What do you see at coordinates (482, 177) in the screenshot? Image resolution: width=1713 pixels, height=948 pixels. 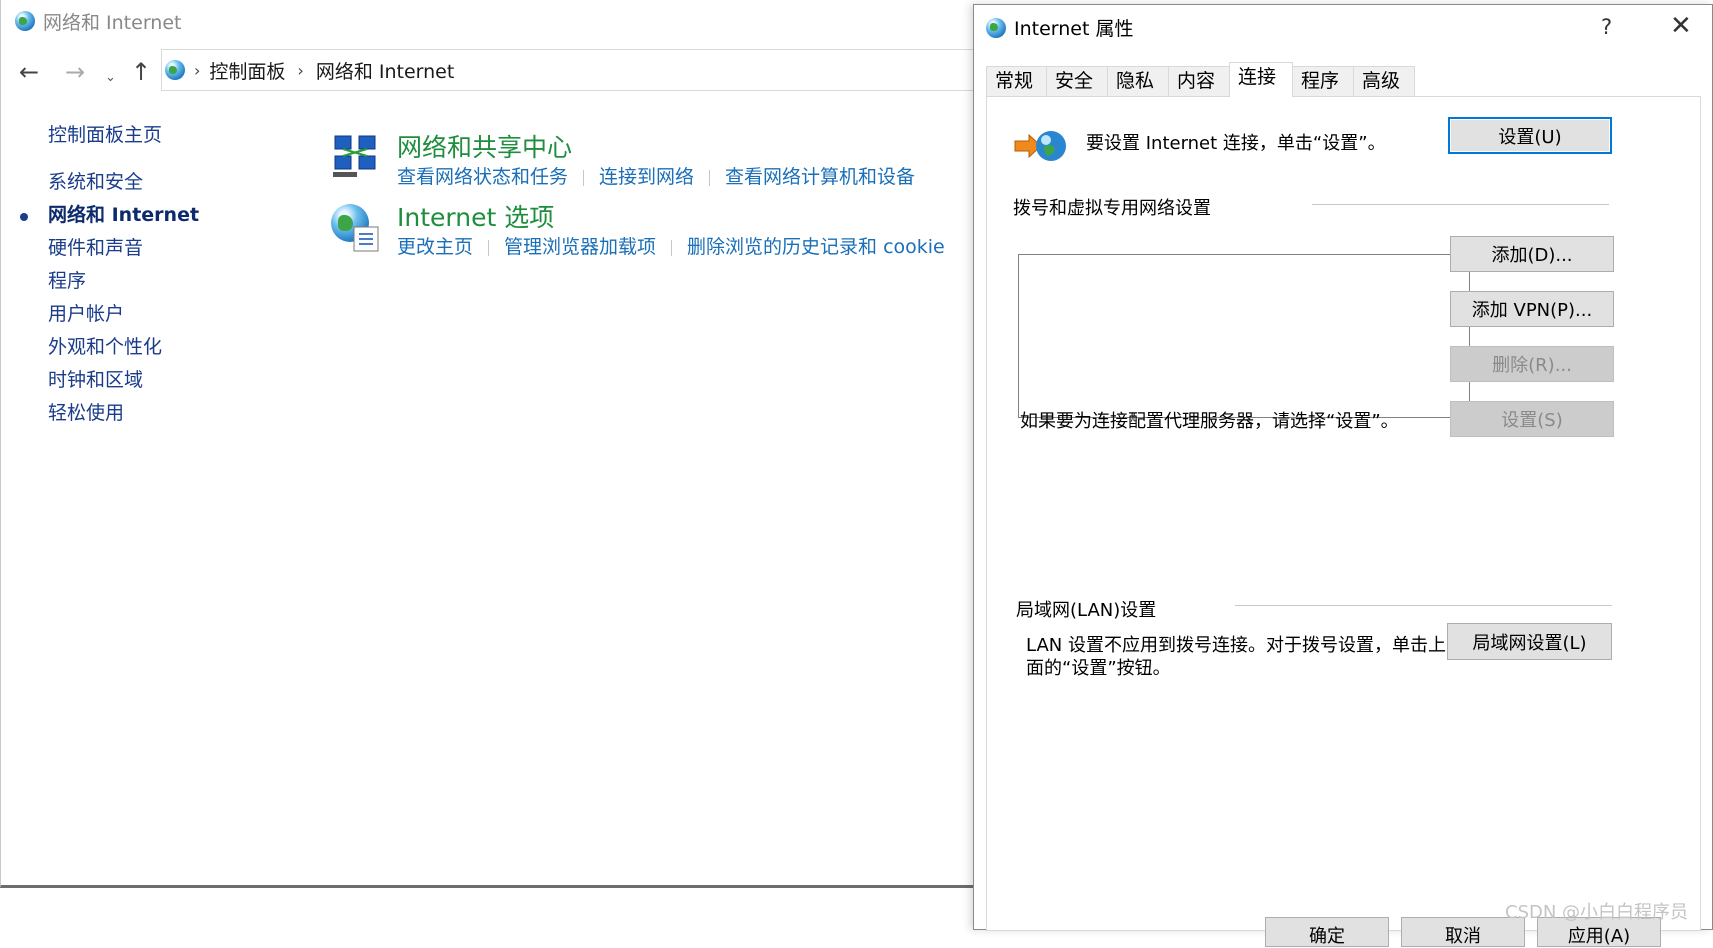 I see `link-view-network-status: 查看网络状态和任务` at bounding box center [482, 177].